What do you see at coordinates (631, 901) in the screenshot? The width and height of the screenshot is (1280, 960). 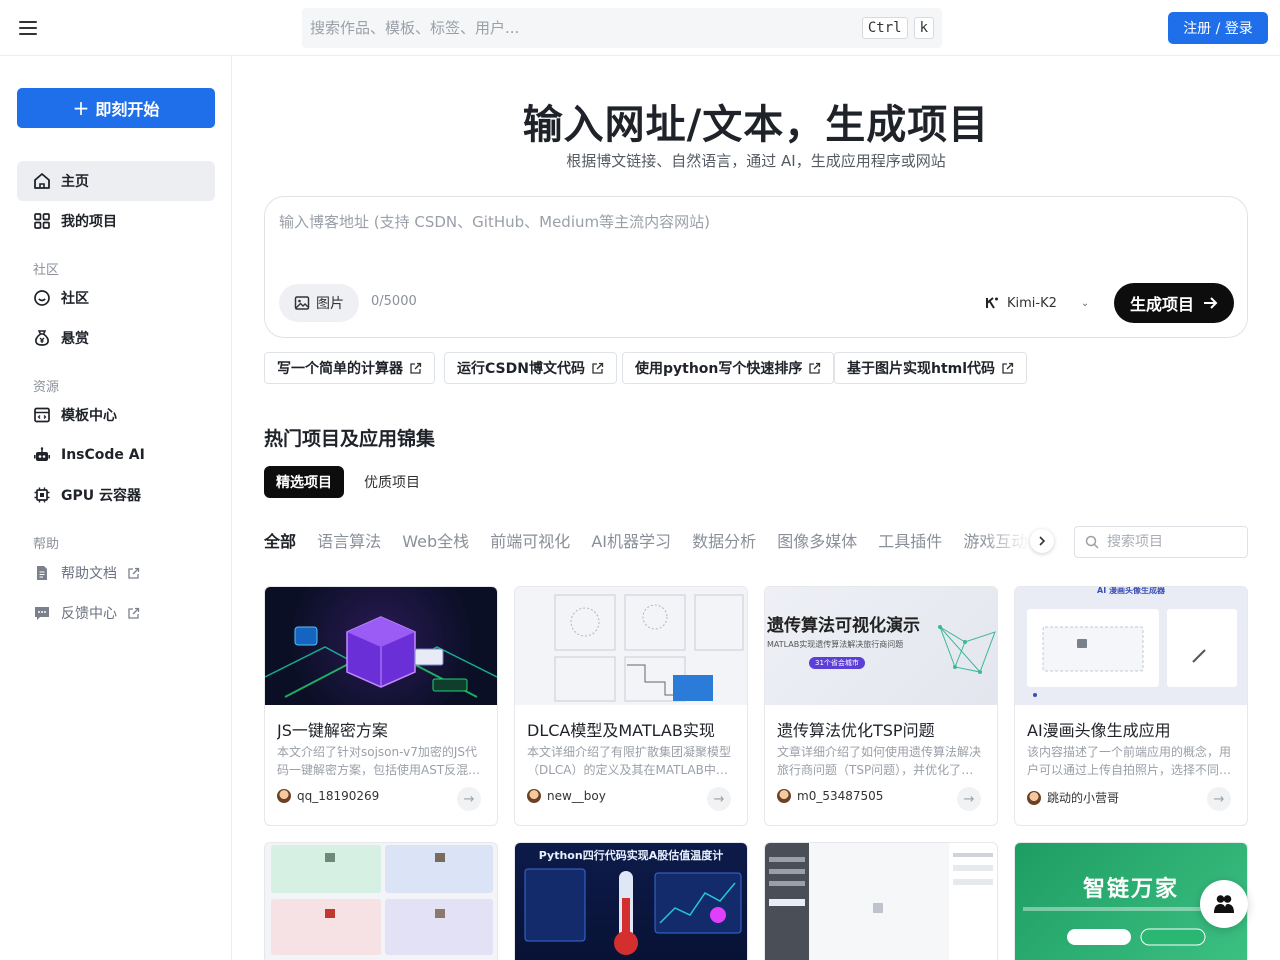 I see `project-card: Python四行代码实现A股估值温度计` at bounding box center [631, 901].